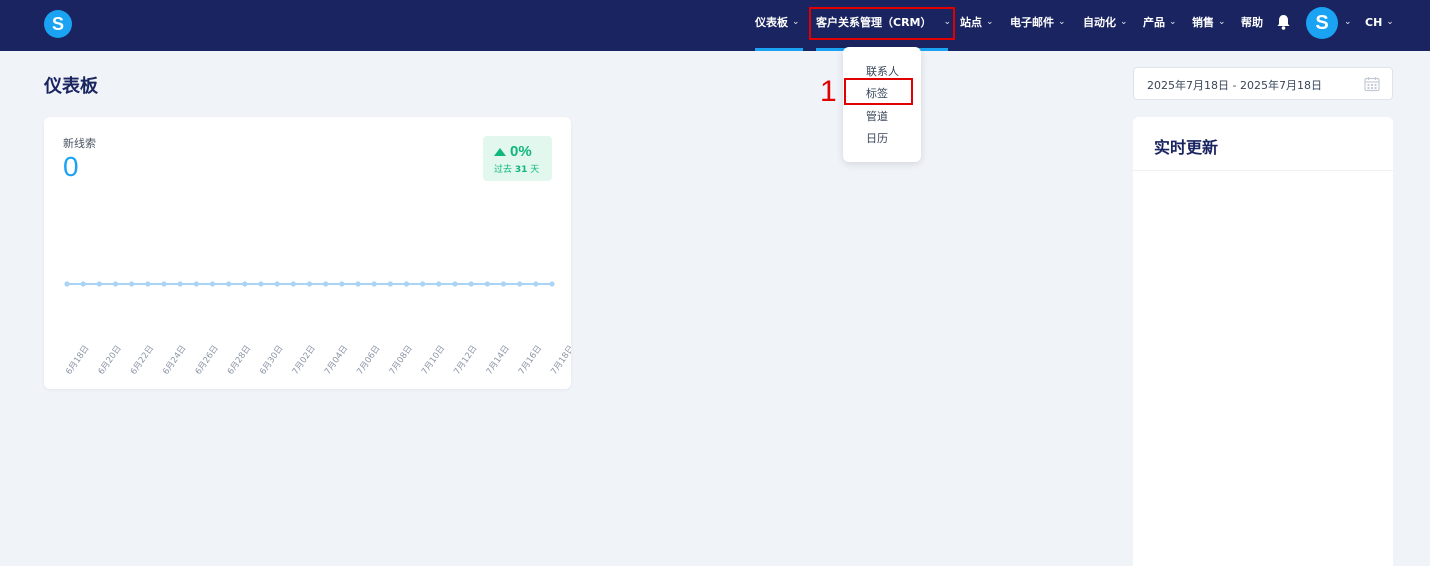 The height and width of the screenshot is (566, 1430). Describe the element at coordinates (1099, 22) in the screenshot. I see `nav-label: 自动化` at that location.